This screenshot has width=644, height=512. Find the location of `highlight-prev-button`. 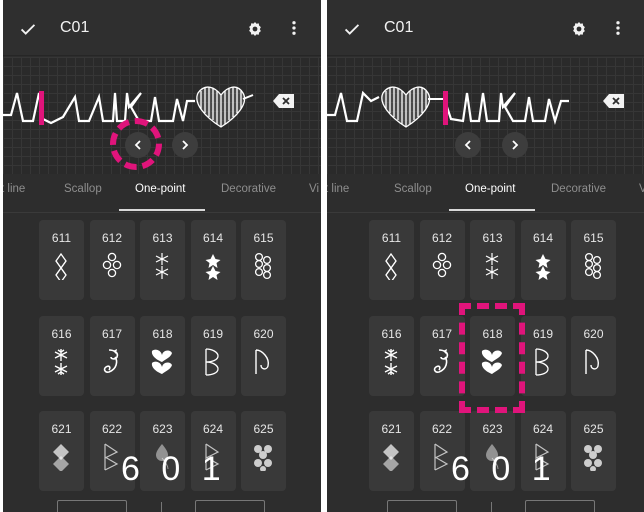

highlight-prev-button is located at coordinates (136, 144).